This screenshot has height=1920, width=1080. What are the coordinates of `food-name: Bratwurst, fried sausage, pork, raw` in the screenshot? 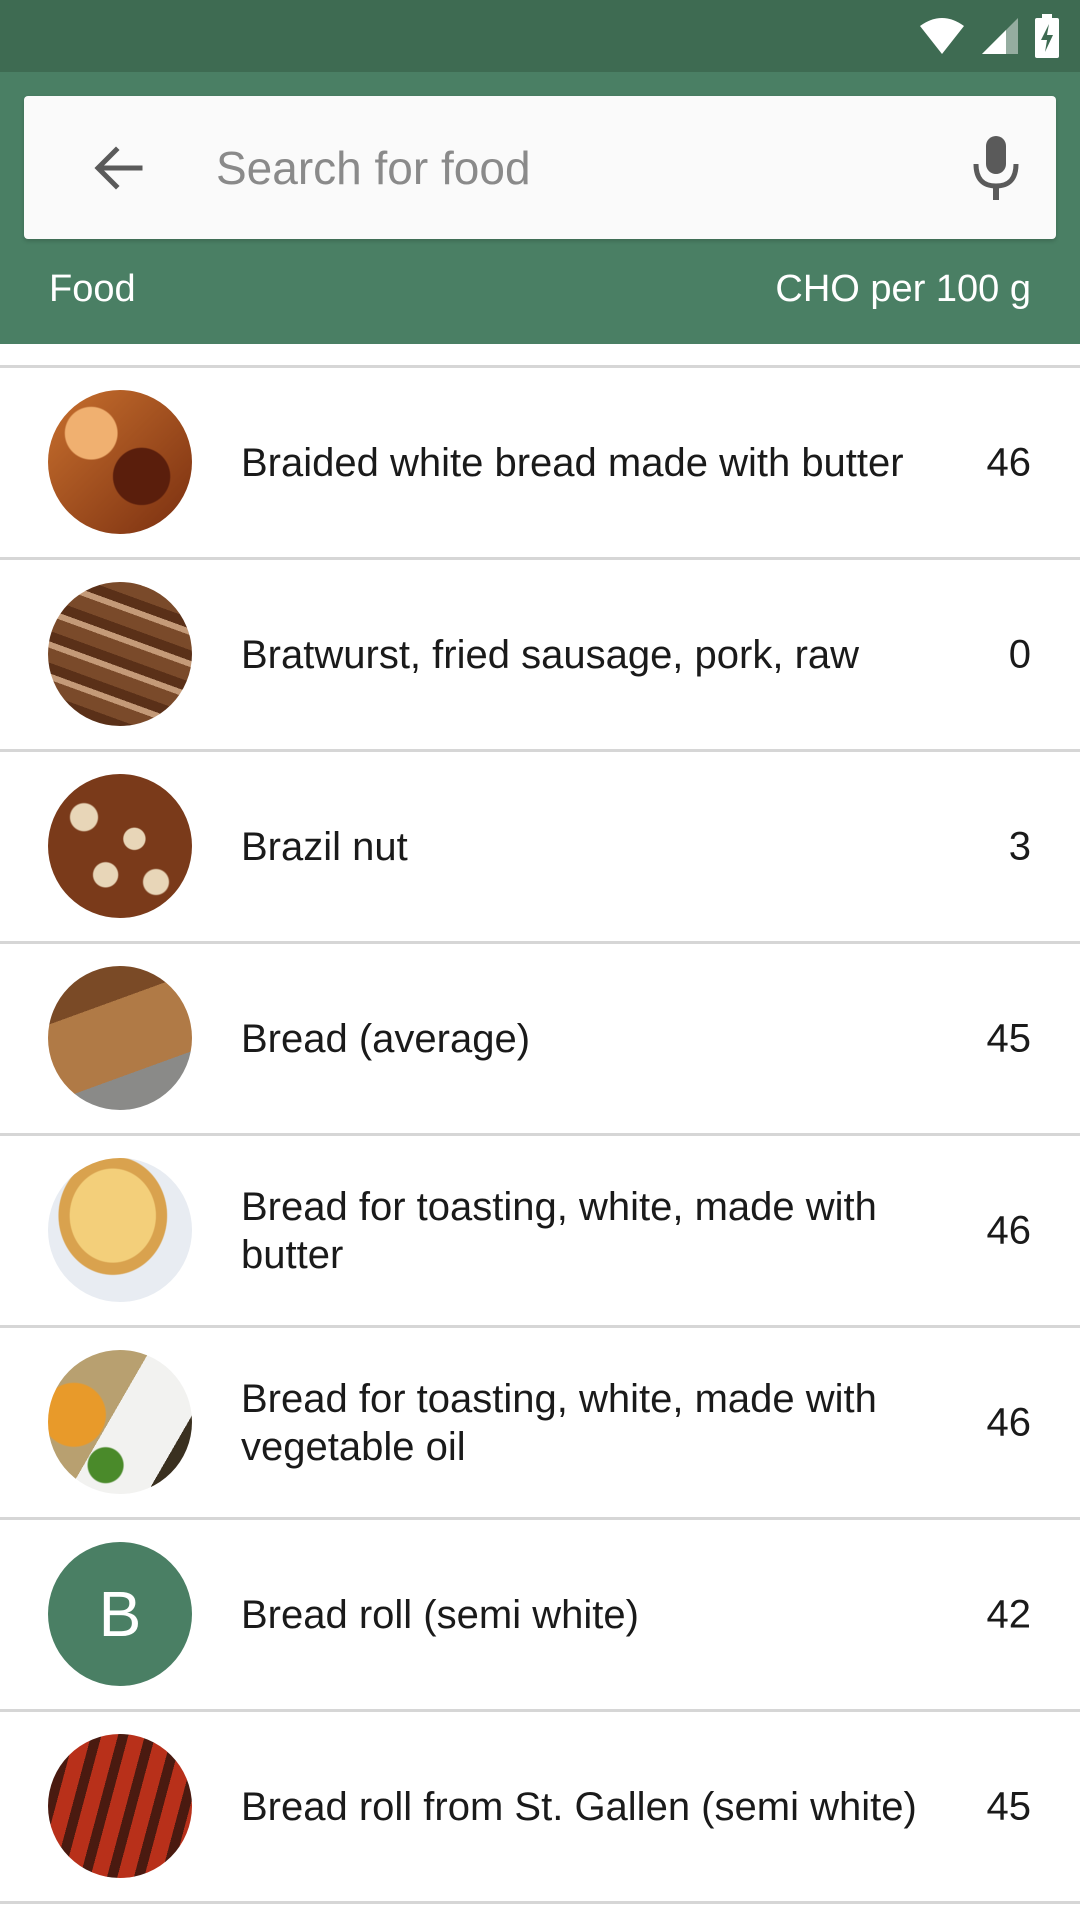 It's located at (550, 654).